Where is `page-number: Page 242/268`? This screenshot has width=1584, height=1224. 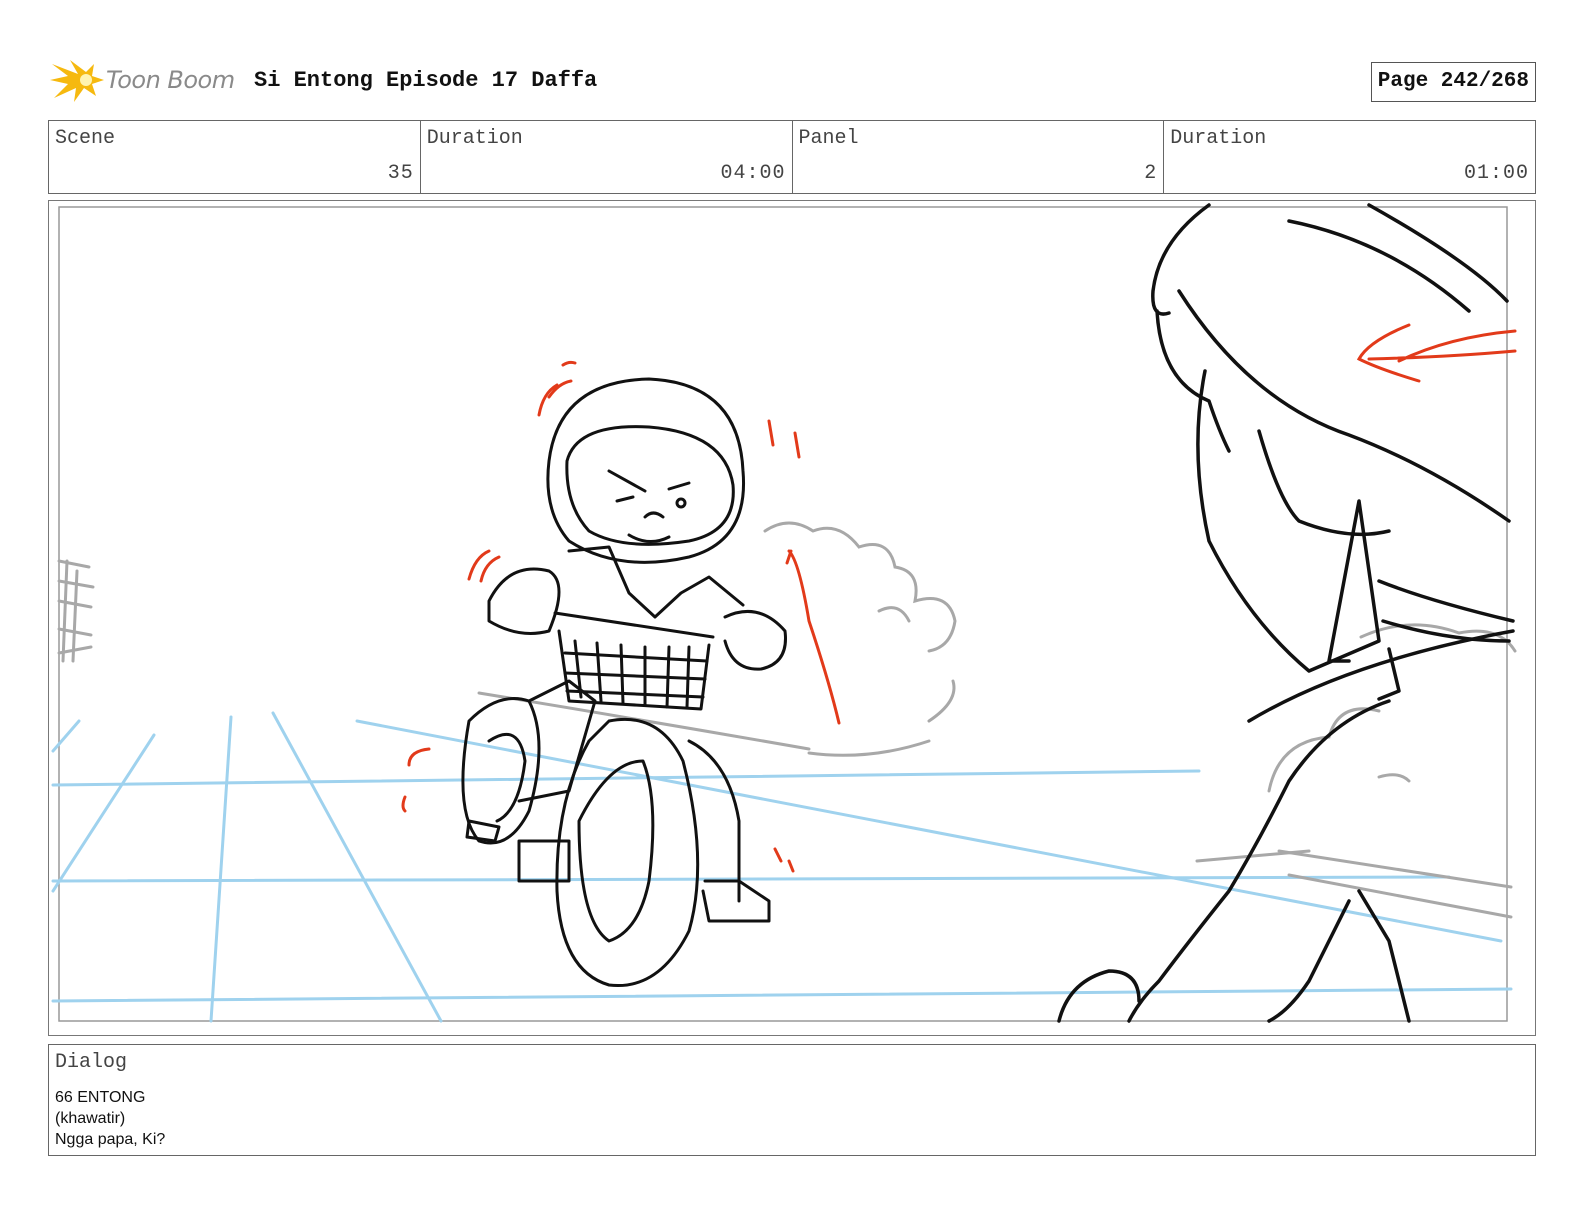 page-number: Page 242/268 is located at coordinates (1453, 82).